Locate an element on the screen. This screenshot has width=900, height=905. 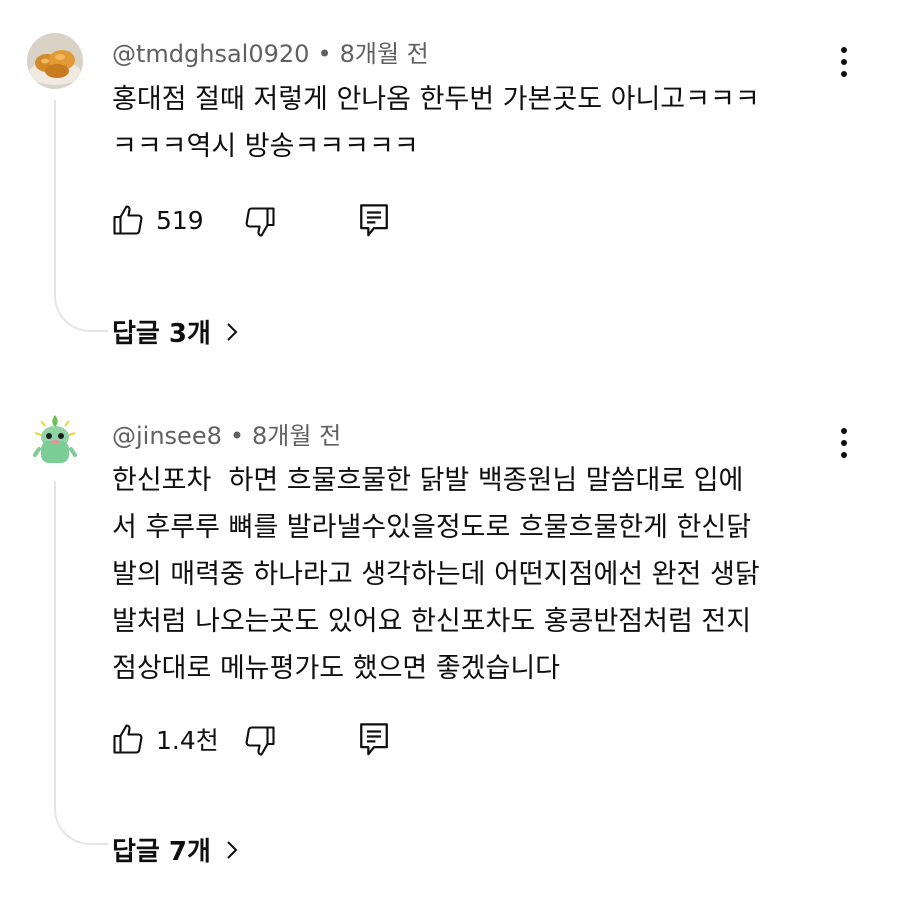
like-button: 1.4천 is located at coordinates (164, 739).